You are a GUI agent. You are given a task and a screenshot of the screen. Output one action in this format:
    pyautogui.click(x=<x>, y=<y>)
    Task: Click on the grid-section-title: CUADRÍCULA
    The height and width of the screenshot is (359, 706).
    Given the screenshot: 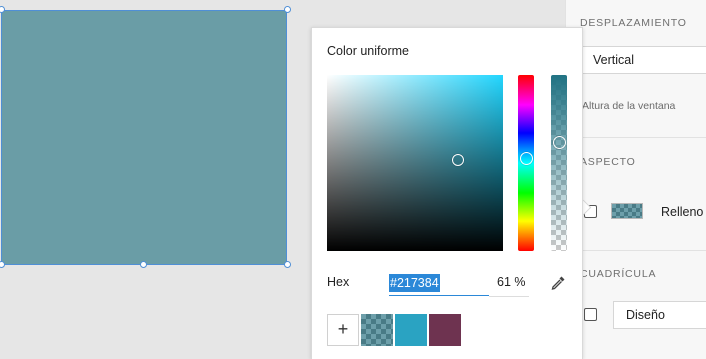 What is the action you would take?
    pyautogui.click(x=618, y=274)
    